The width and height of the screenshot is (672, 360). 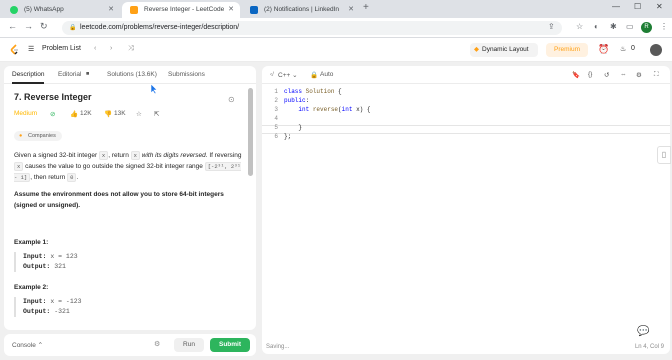 What do you see at coordinates (596, 26) in the screenshot?
I see `extension-icon: ◐` at bounding box center [596, 26].